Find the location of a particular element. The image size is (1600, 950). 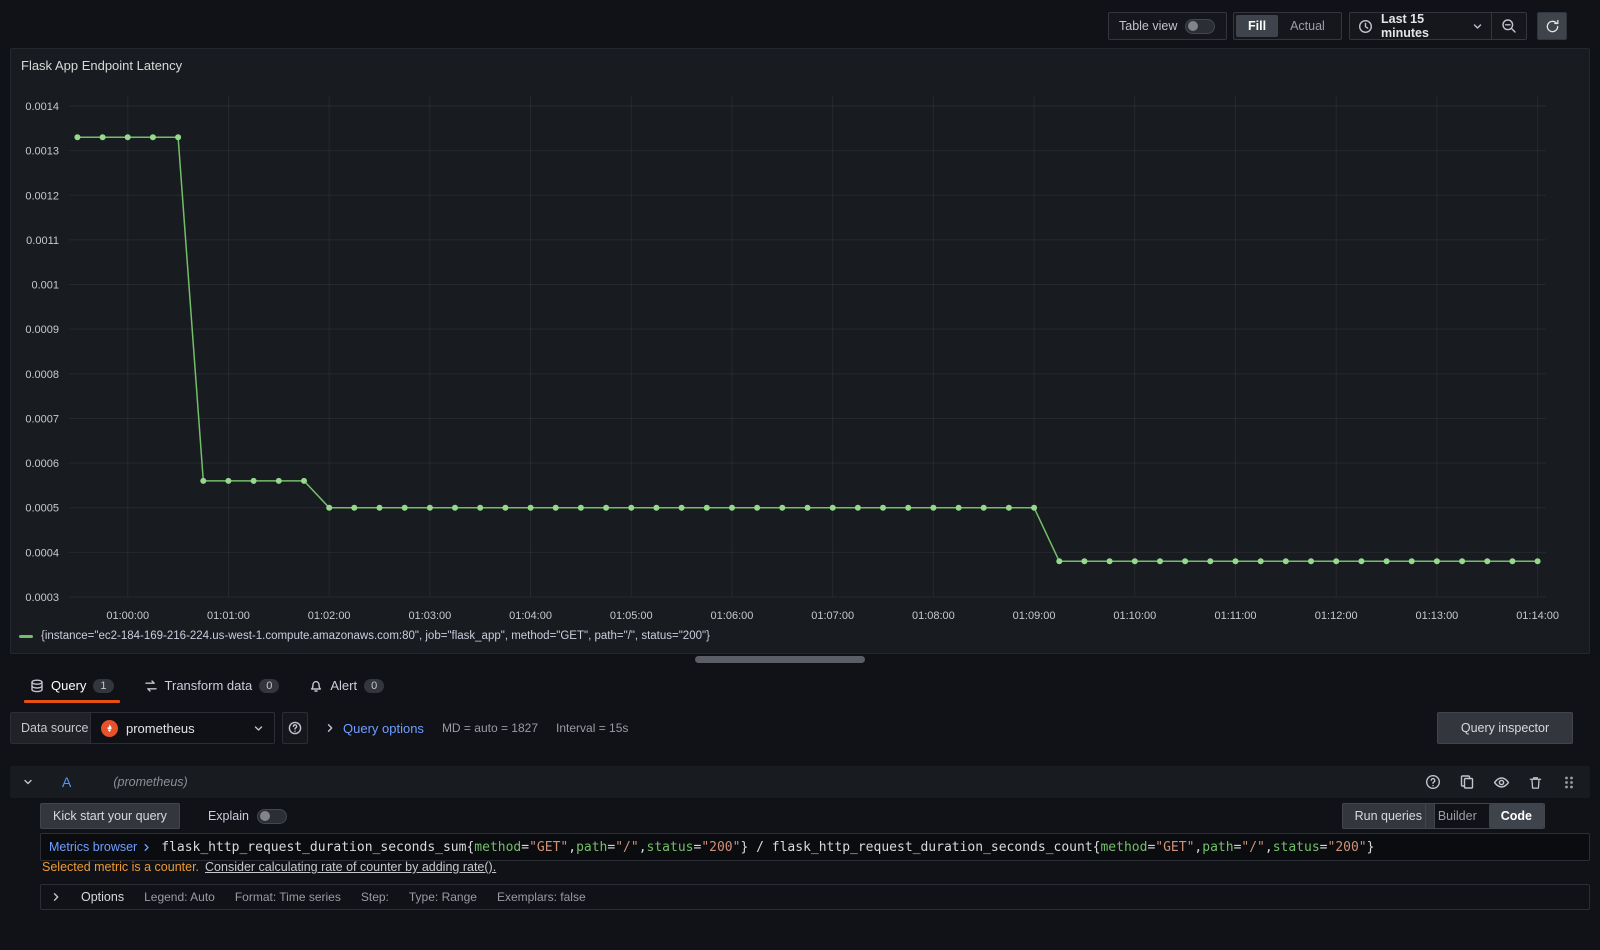

metrics-browser-button: Metrics browser is located at coordinates (101, 847).